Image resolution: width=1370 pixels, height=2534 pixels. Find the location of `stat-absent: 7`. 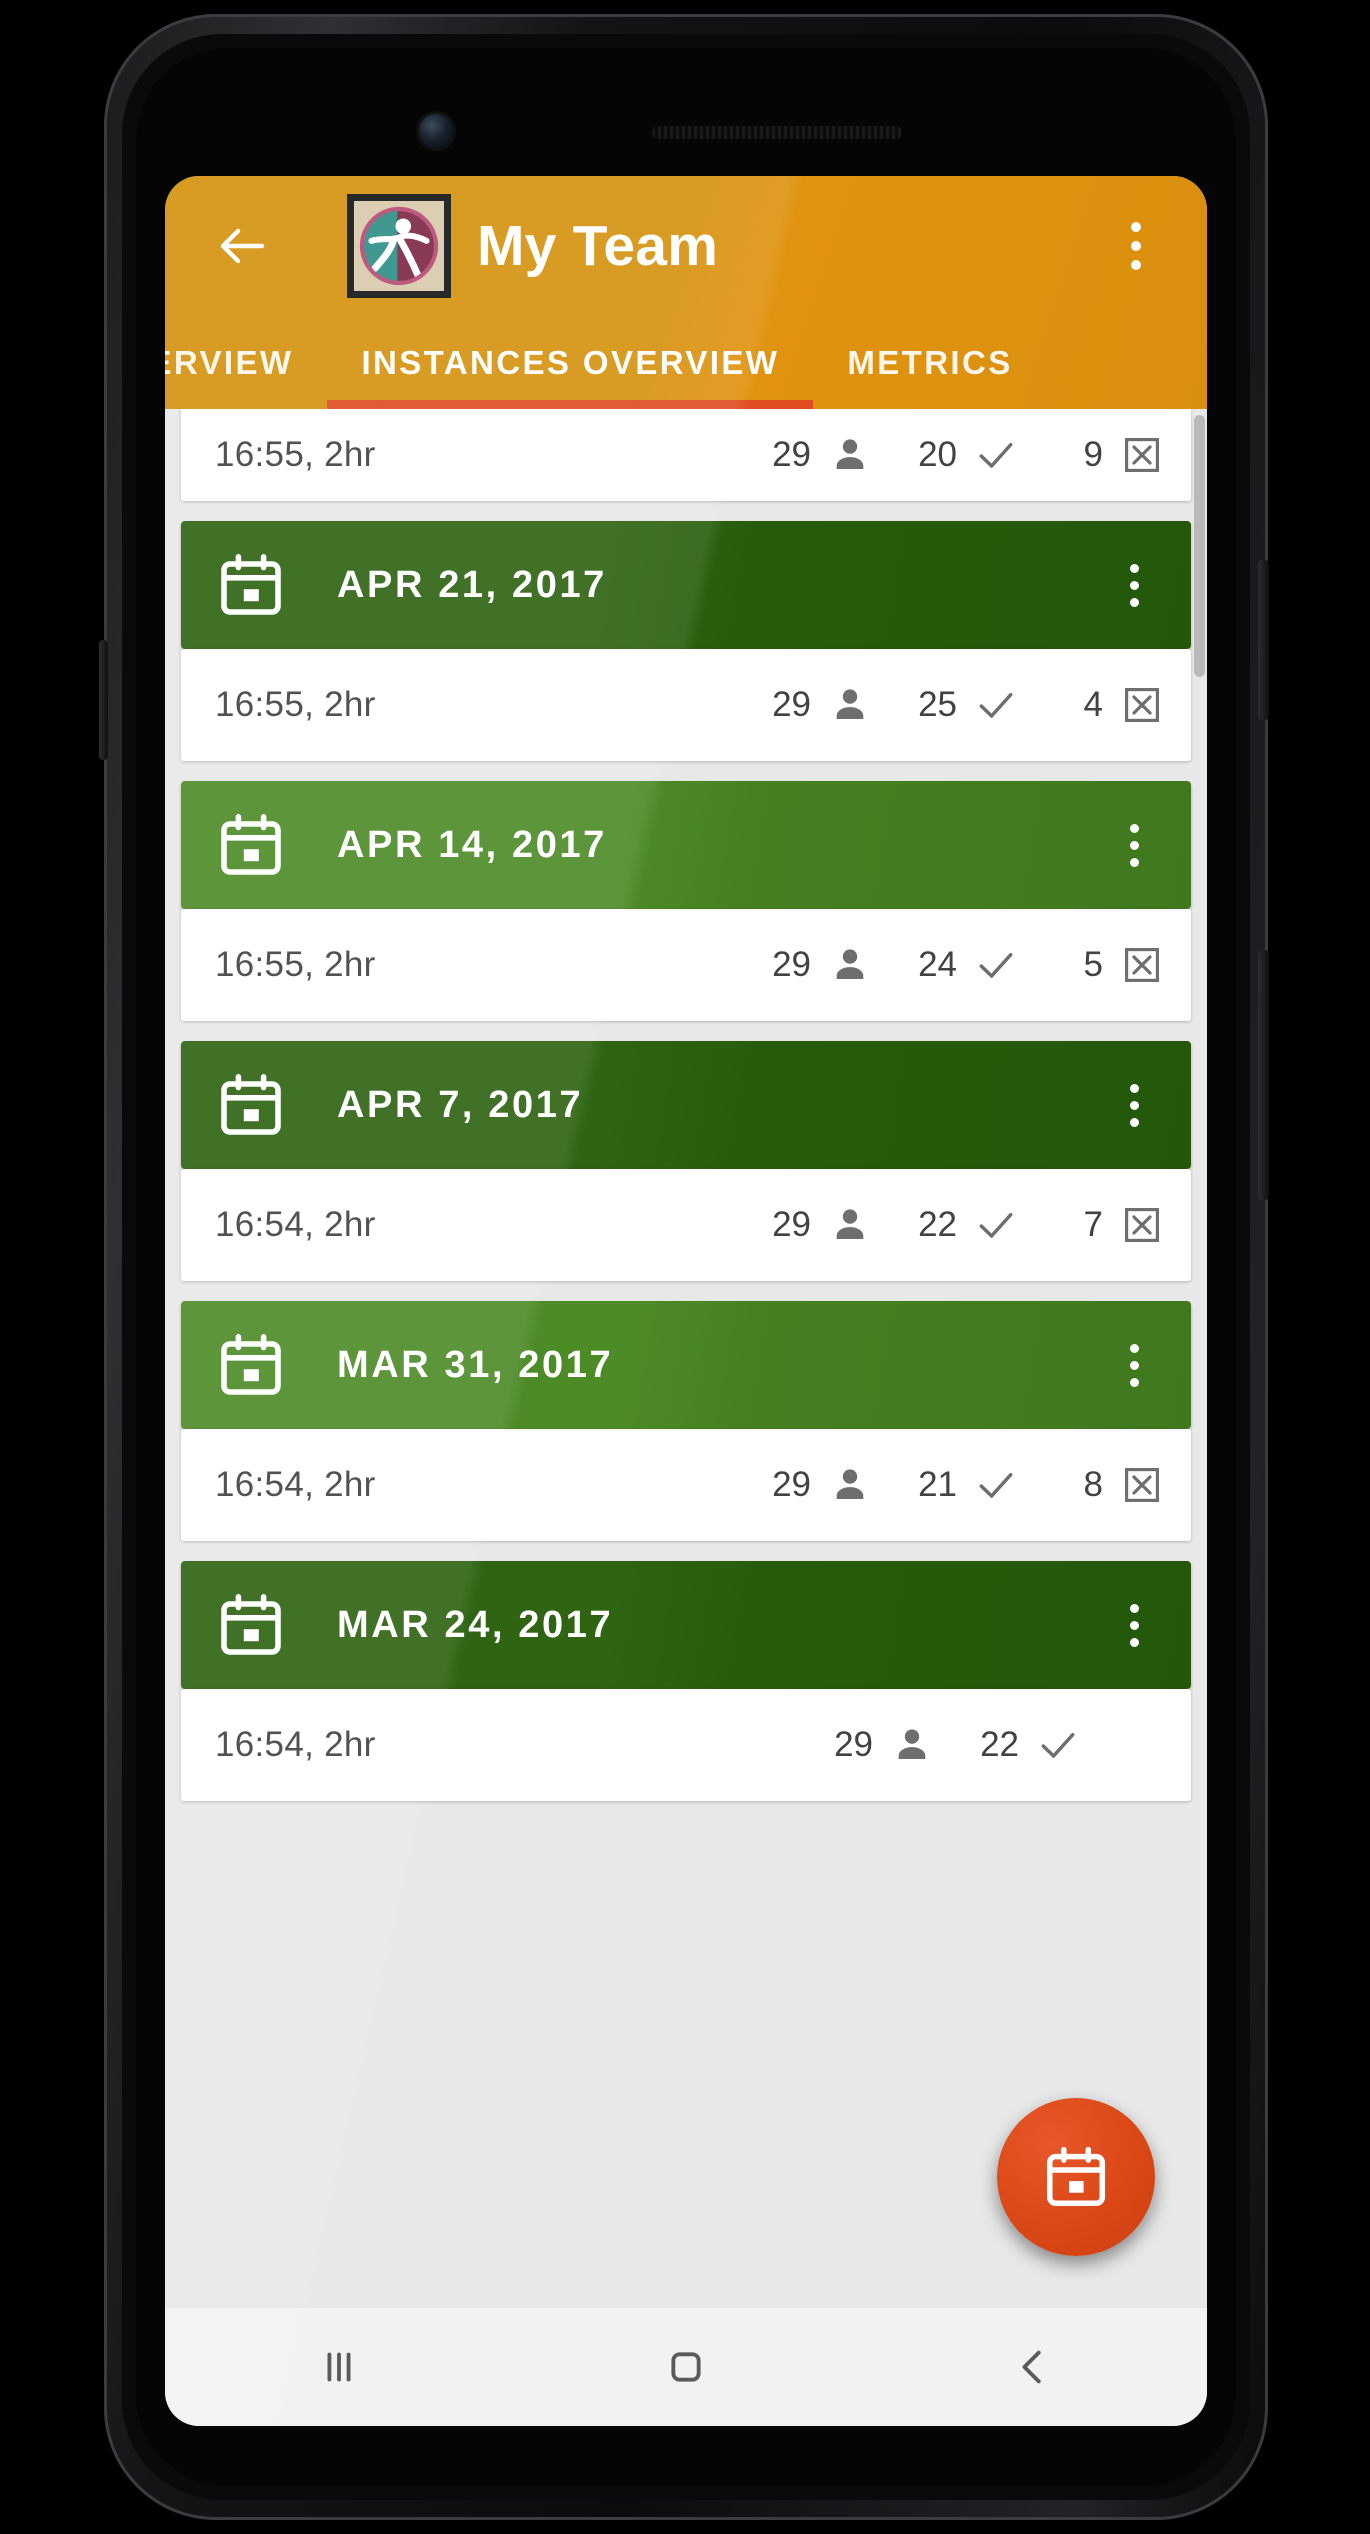

stat-absent: 7 is located at coordinates (1105, 1225).